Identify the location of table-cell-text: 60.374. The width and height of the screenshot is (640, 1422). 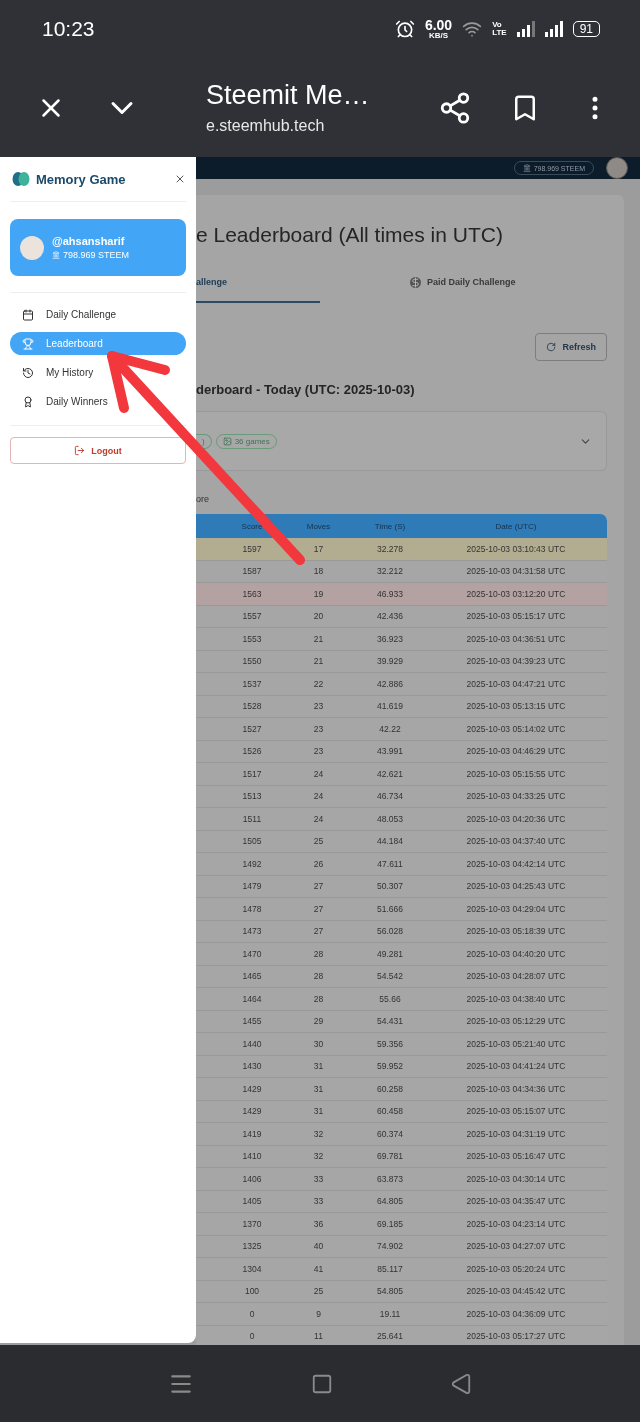
(390, 1133).